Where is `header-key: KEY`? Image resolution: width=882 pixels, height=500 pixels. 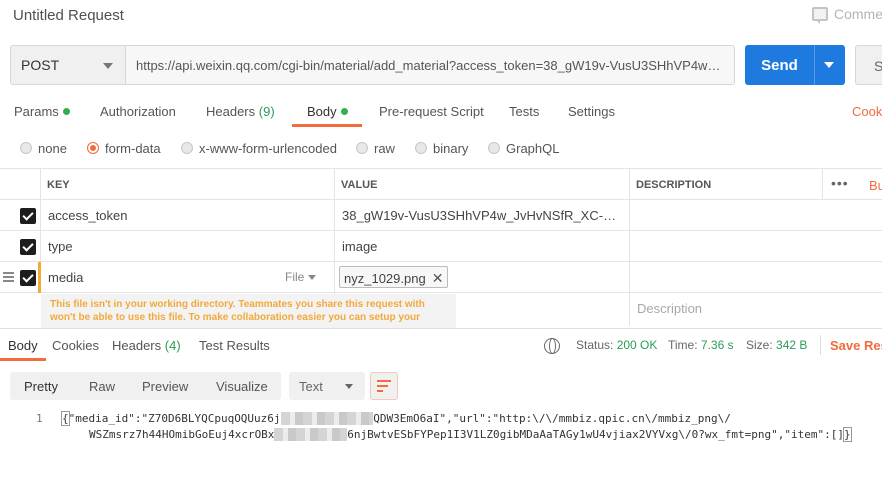 header-key: KEY is located at coordinates (58, 185).